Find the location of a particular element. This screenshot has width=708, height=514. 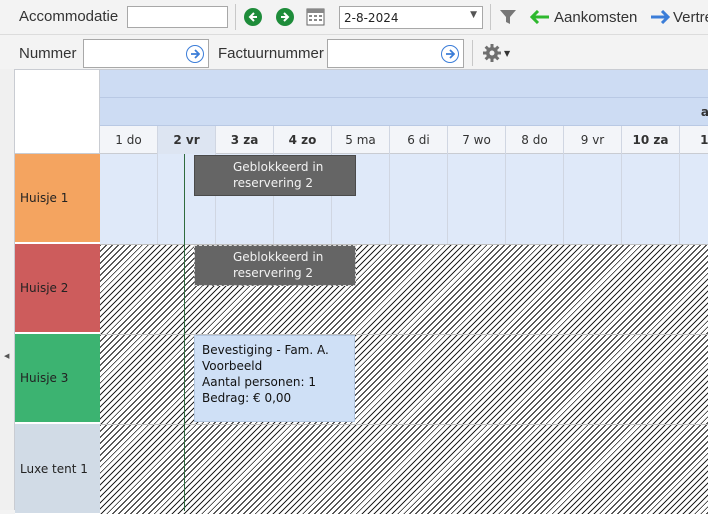

next-day-button is located at coordinates (285, 17).